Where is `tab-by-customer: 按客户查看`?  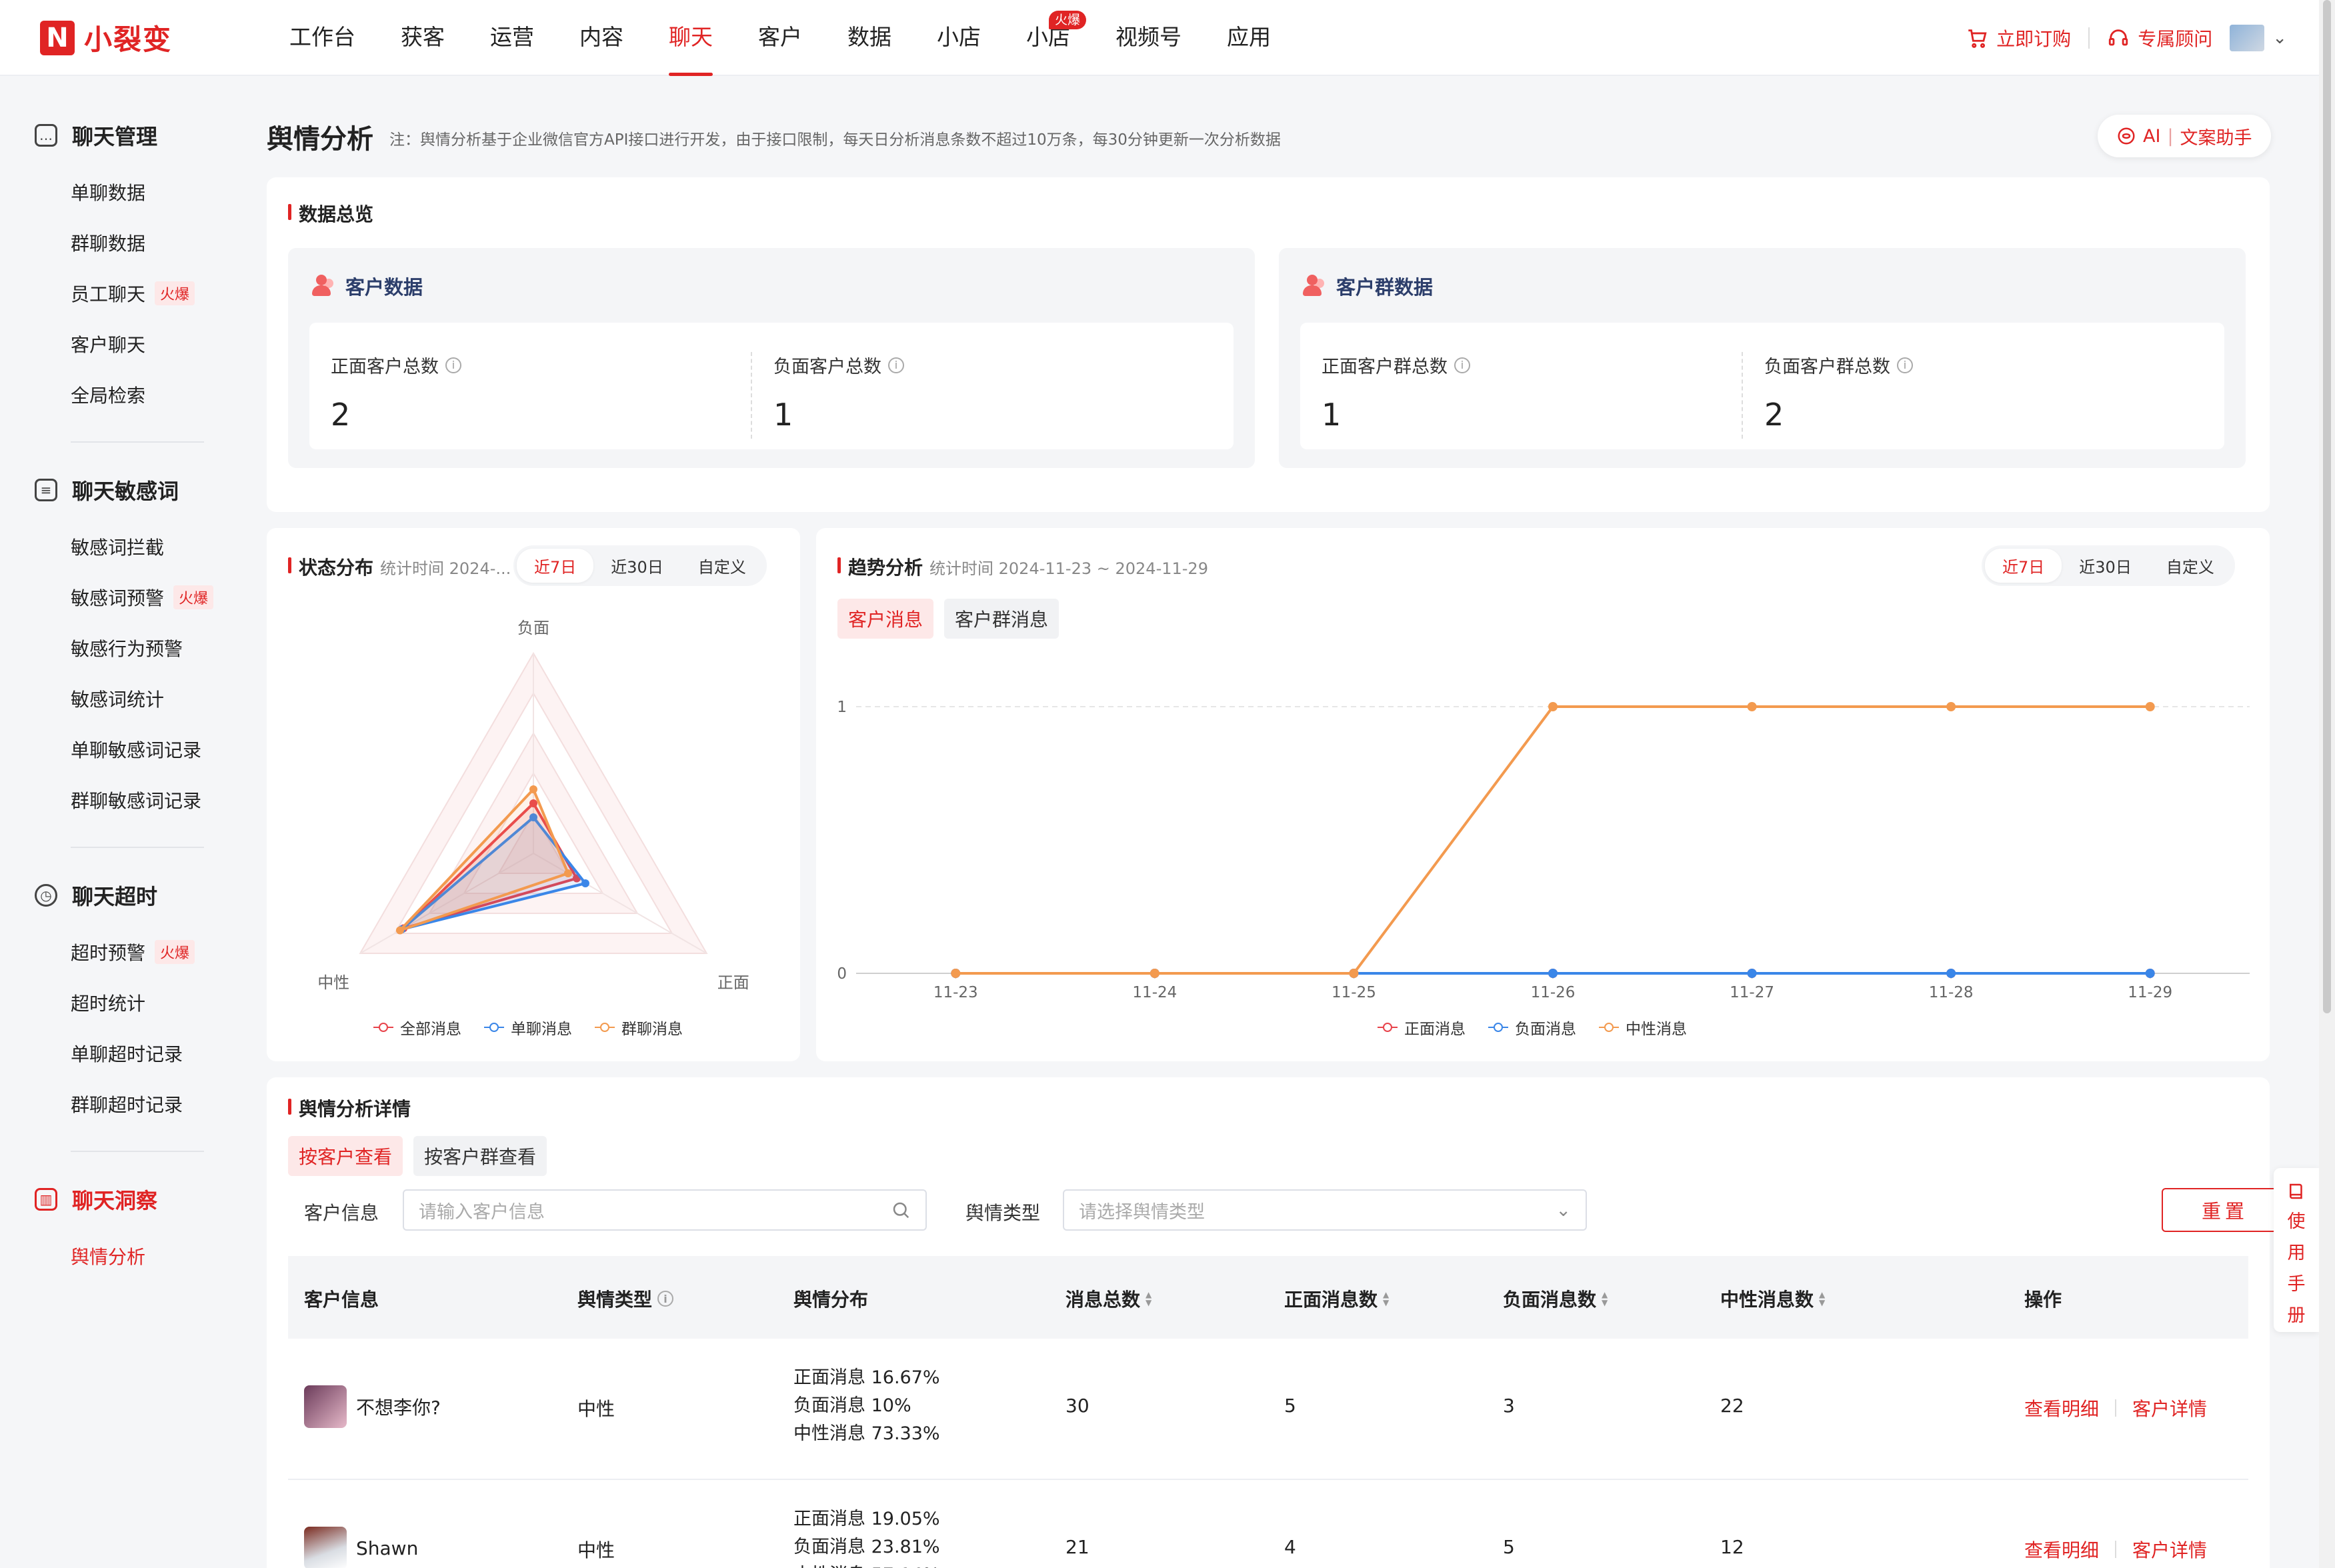
tab-by-customer: 按客户查看 is located at coordinates (345, 1156).